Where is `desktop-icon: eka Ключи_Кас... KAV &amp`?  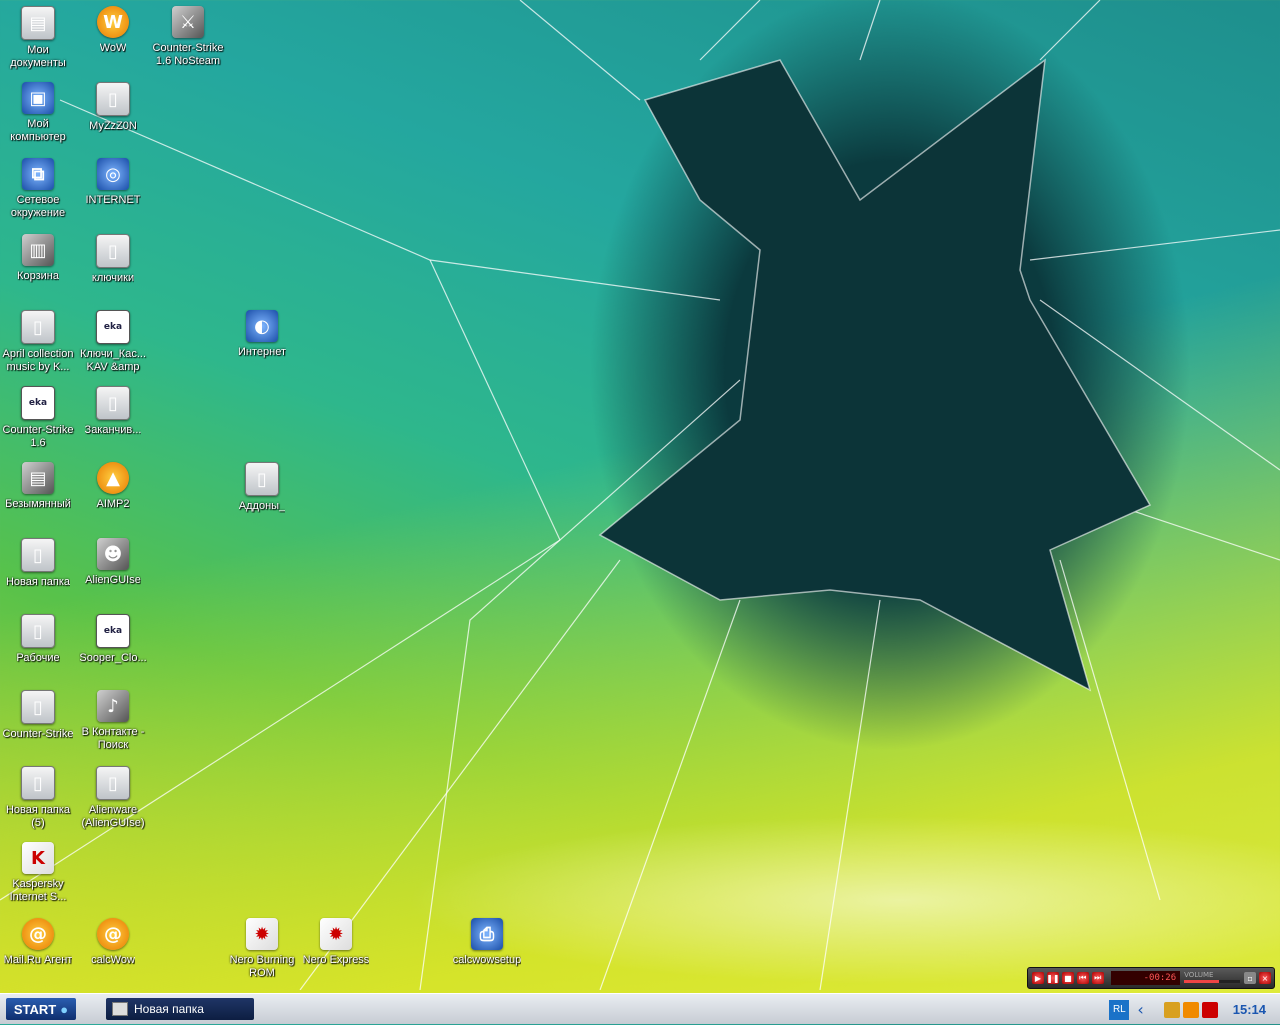 desktop-icon: eka Ключи_Кас... KAV &amp is located at coordinates (113, 342).